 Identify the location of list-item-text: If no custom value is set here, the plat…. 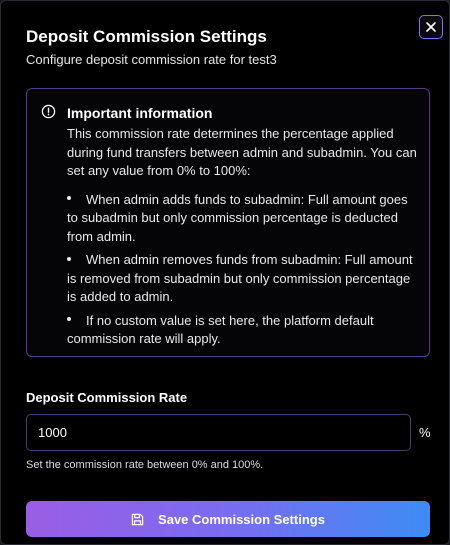
(220, 329).